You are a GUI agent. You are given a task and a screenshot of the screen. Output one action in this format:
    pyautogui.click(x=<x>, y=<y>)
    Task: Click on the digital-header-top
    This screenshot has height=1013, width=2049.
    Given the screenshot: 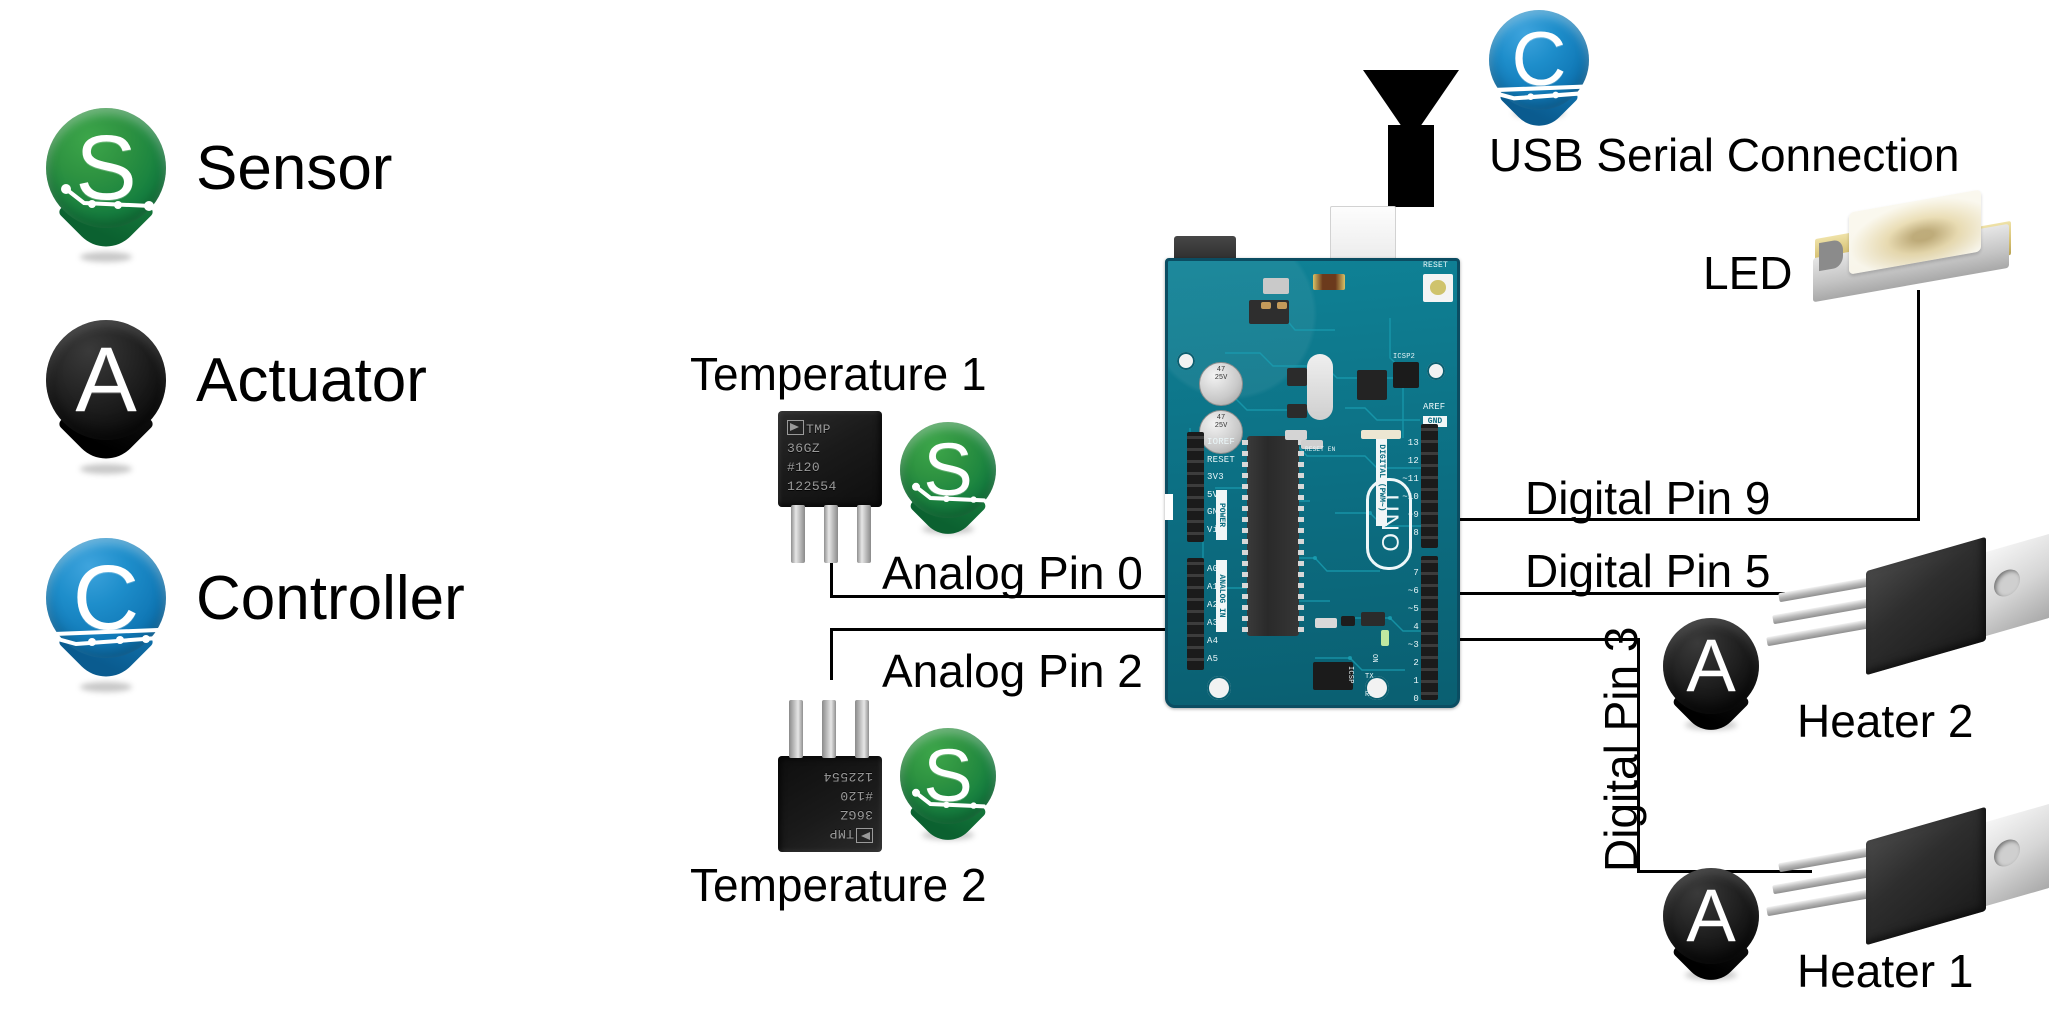 What is the action you would take?
    pyautogui.click(x=1429, y=486)
    